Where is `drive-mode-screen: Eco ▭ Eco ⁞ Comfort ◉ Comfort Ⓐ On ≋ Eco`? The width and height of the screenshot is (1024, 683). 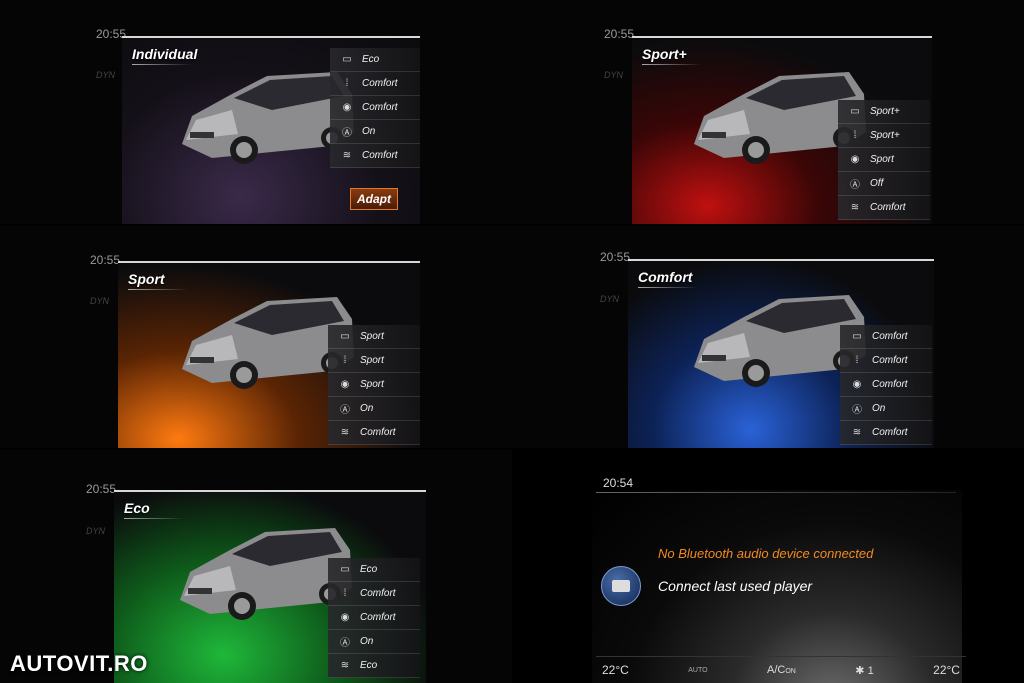
drive-mode-screen: Eco ▭ Eco ⁞ Comfort ◉ Comfort Ⓐ On ≋ Eco is located at coordinates (270, 586).